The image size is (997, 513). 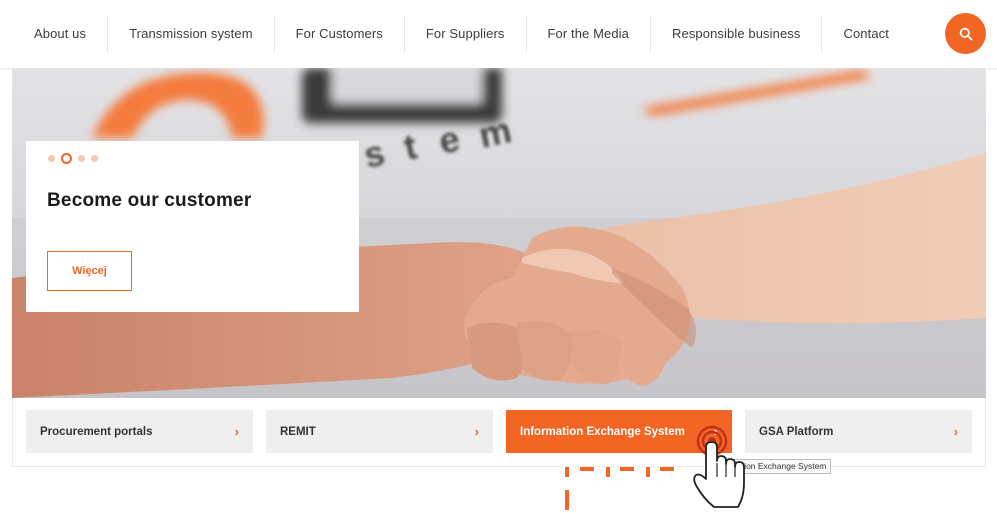 I want to click on nav-item-responsible-business: Responsible business, so click(x=737, y=34).